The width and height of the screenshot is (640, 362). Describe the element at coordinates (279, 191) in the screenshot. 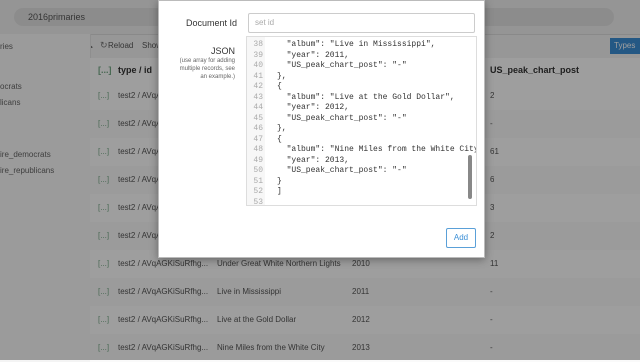

I see `code-line: ]` at that location.